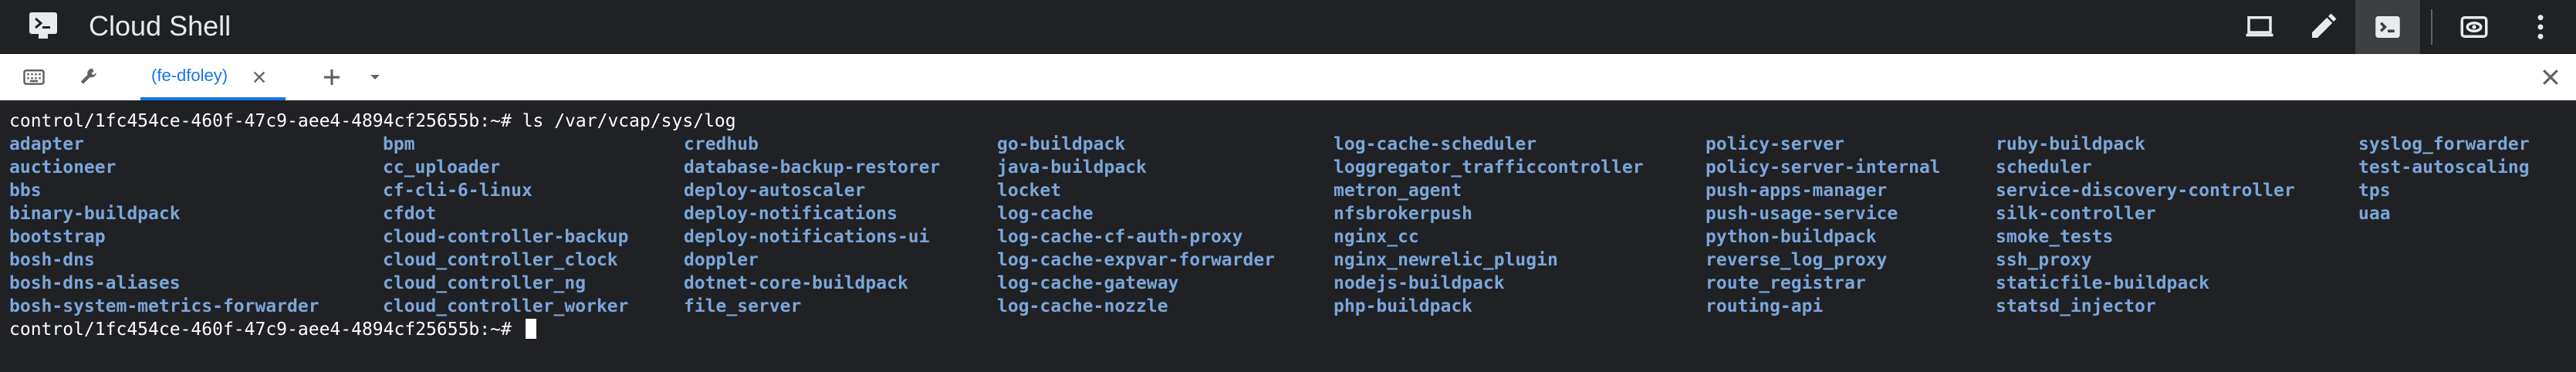 The width and height of the screenshot is (2576, 372). I want to click on directory-entry: tps, so click(2374, 191).